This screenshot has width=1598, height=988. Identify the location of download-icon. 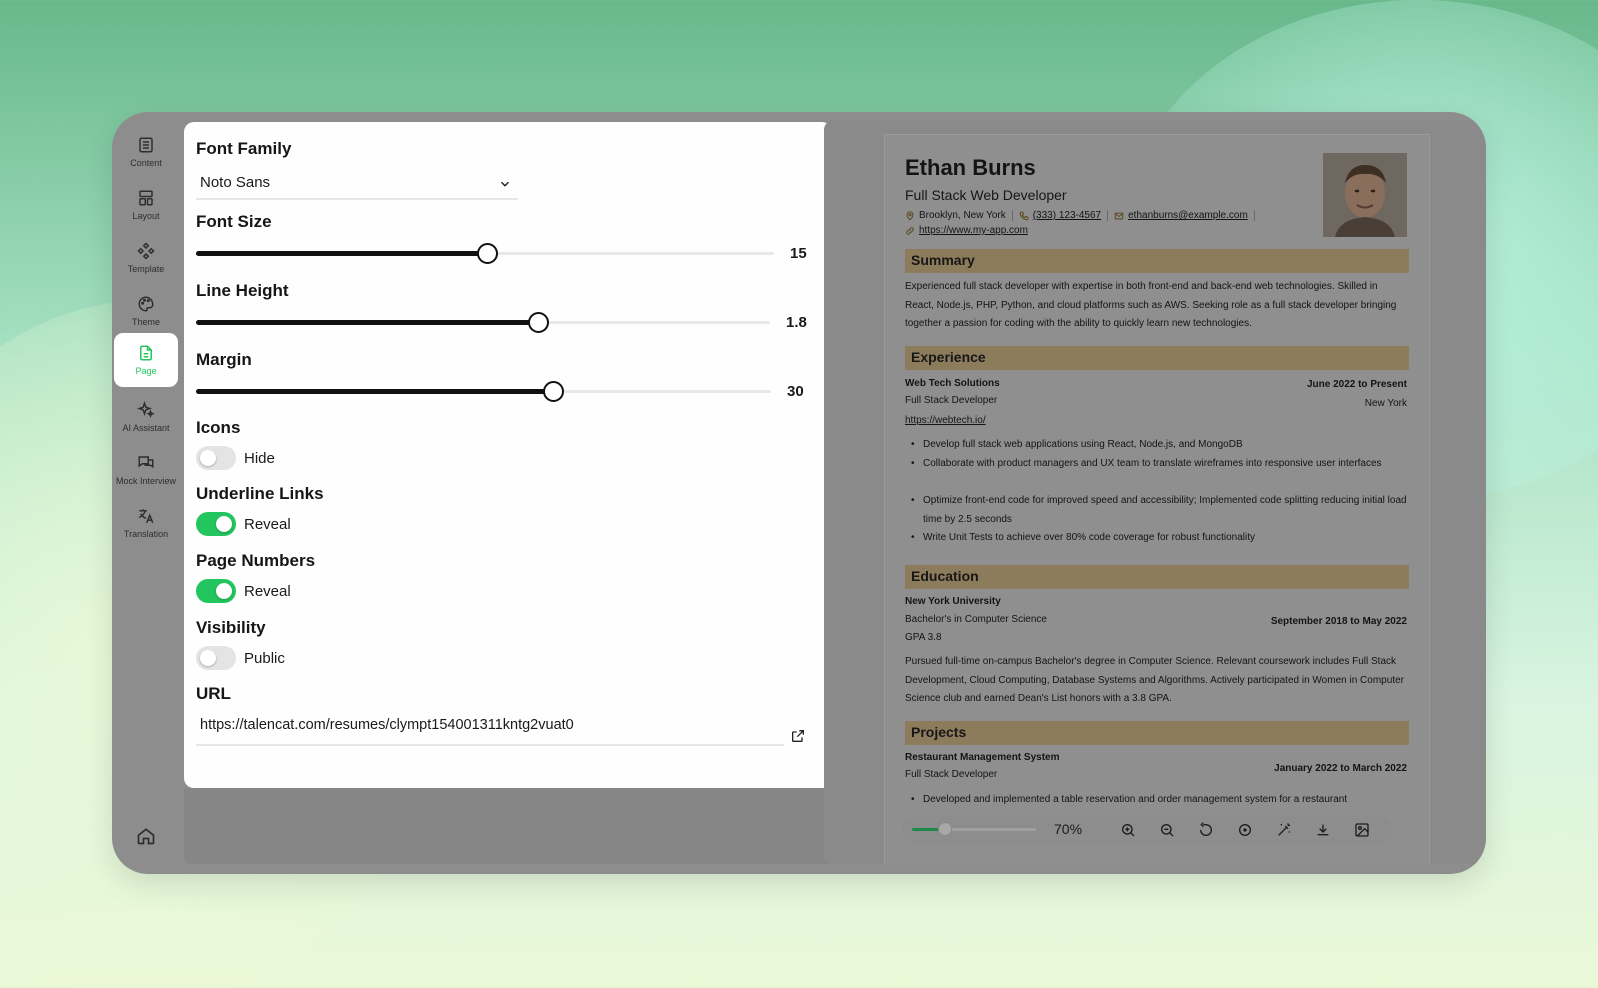
(1323, 830).